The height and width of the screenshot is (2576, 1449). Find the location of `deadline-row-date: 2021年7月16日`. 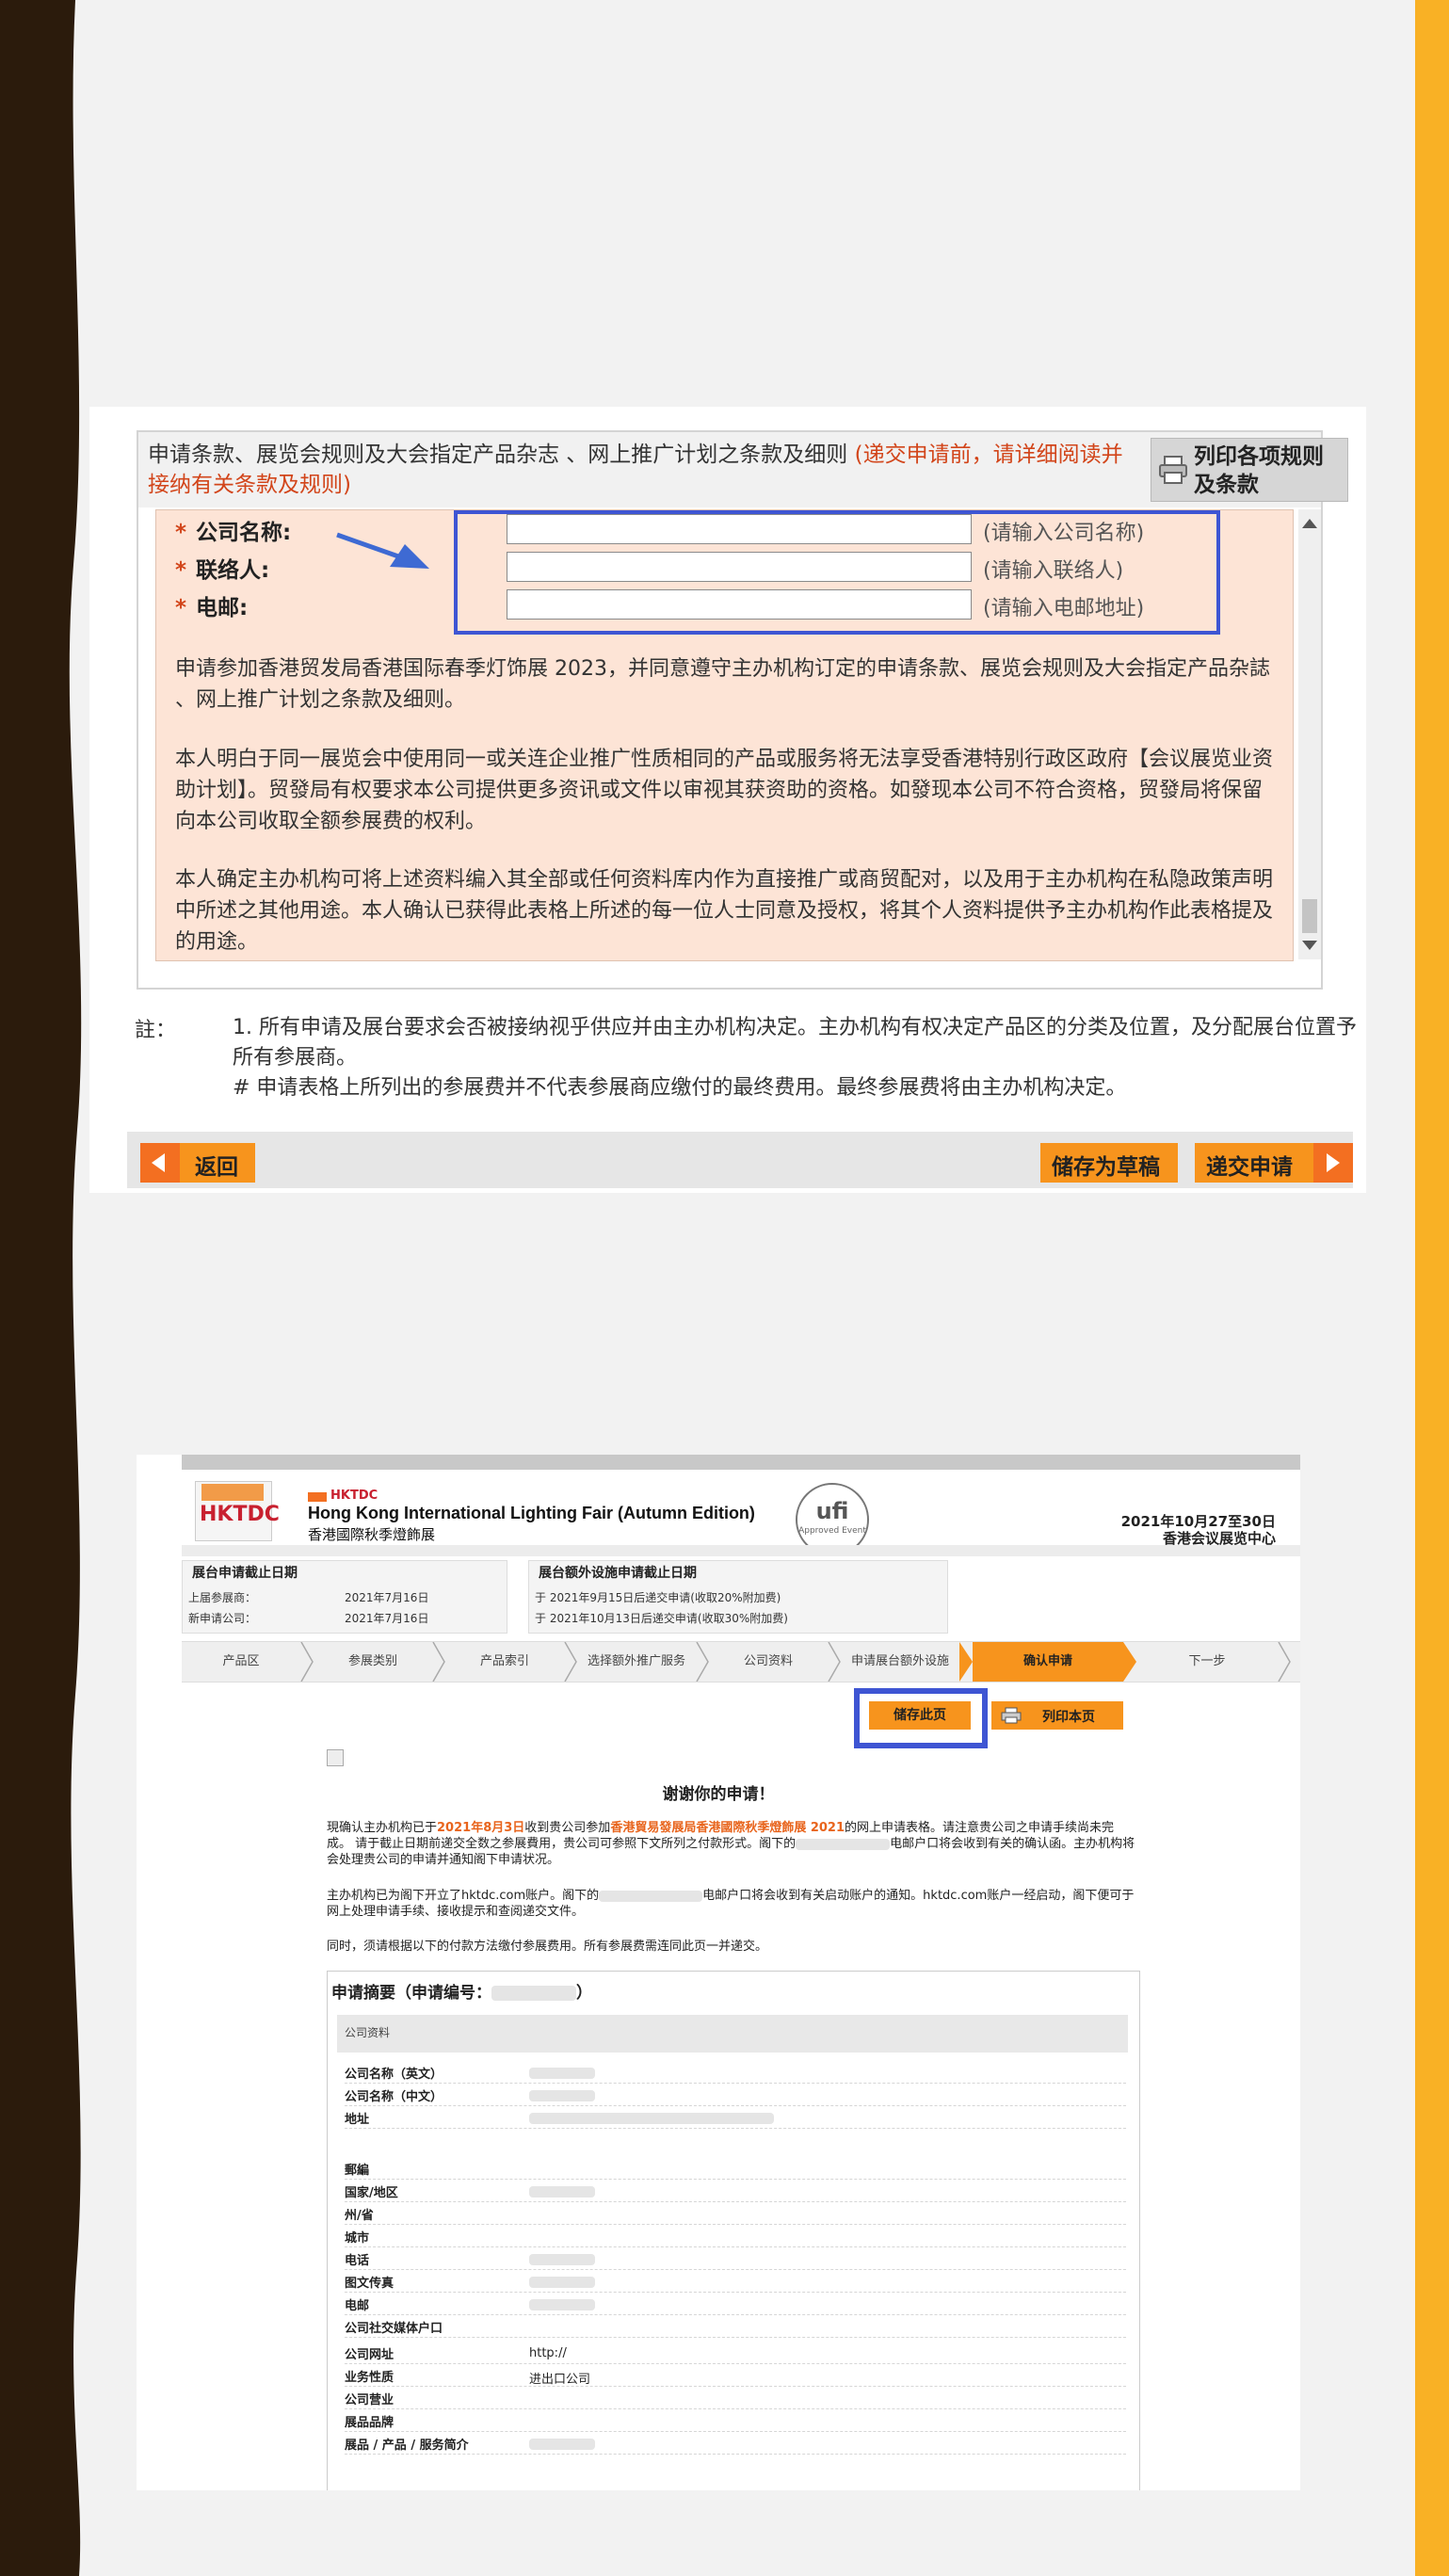

deadline-row-date: 2021年7月16日 is located at coordinates (387, 1618).